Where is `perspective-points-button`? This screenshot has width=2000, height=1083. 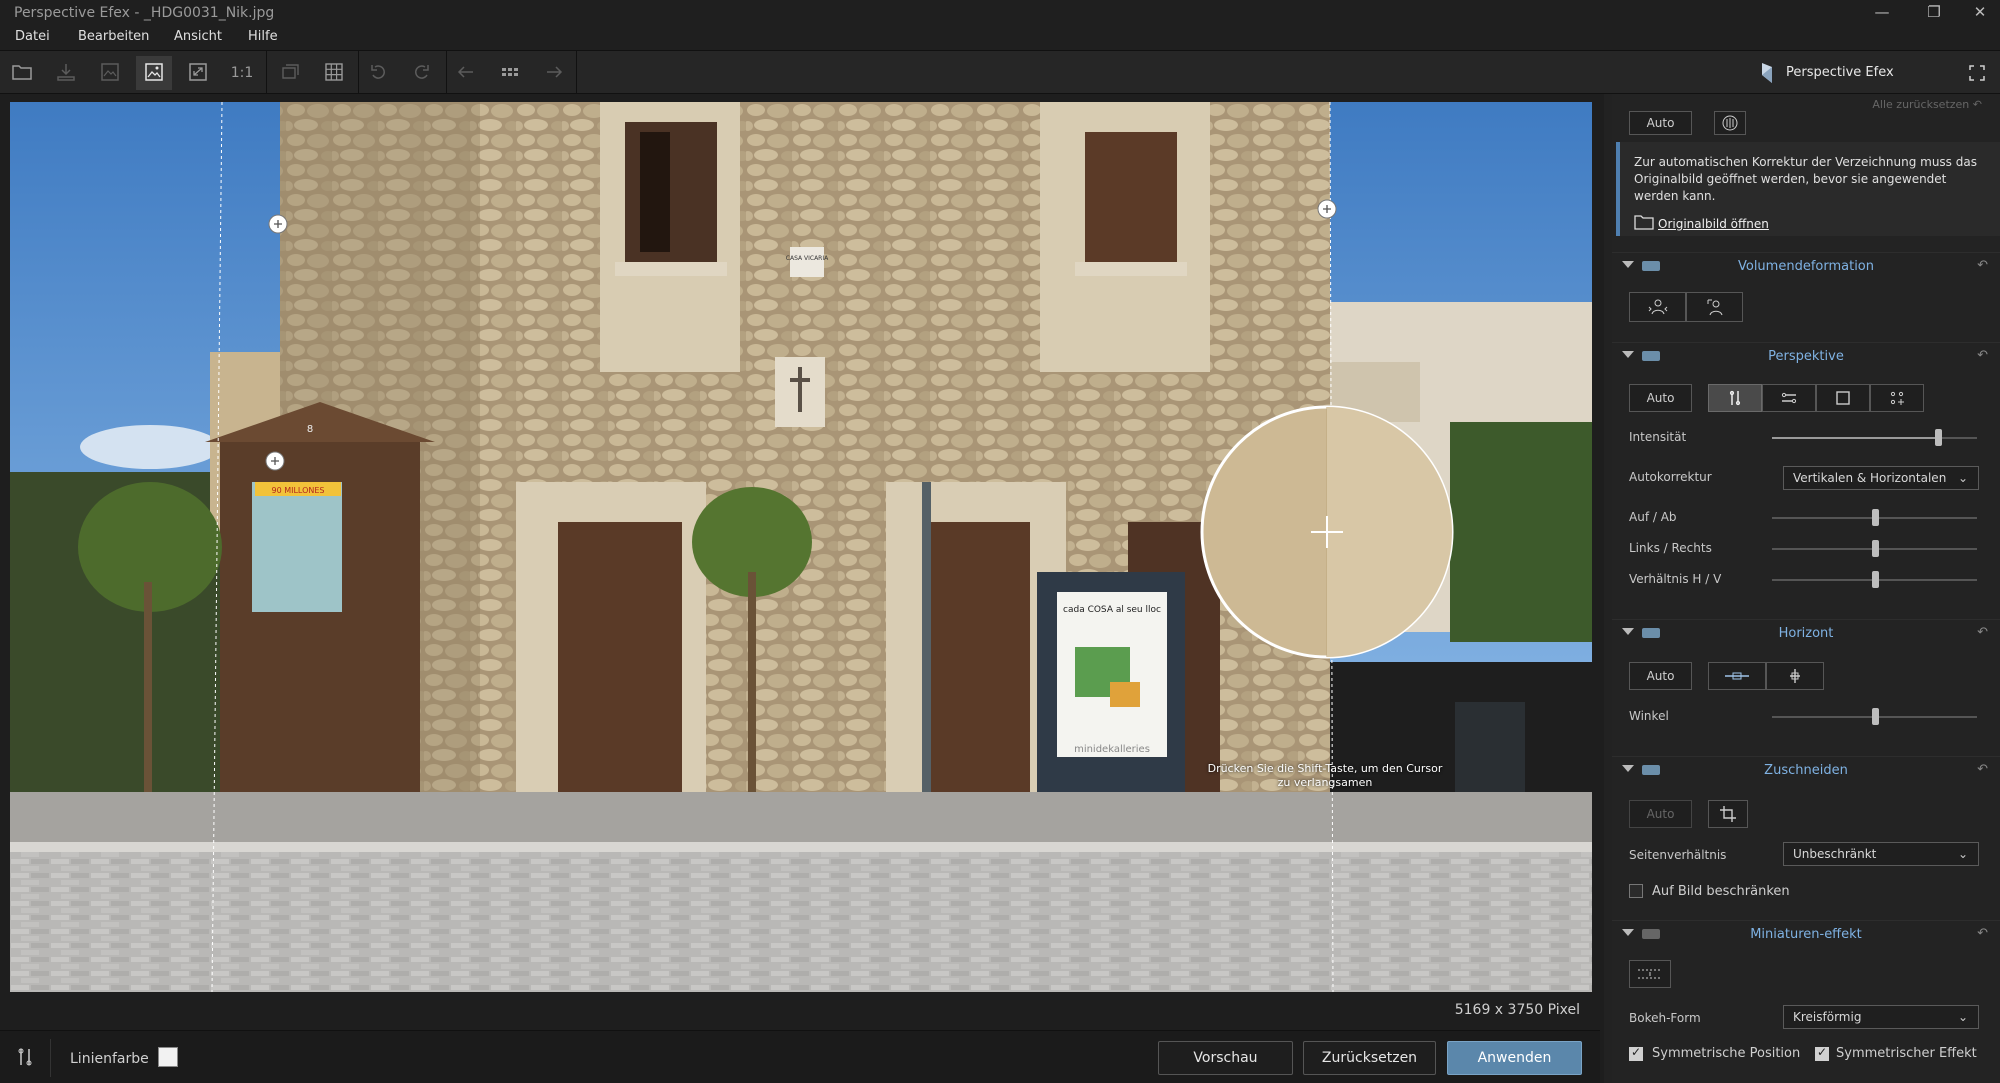
perspective-points-button is located at coordinates (1897, 398).